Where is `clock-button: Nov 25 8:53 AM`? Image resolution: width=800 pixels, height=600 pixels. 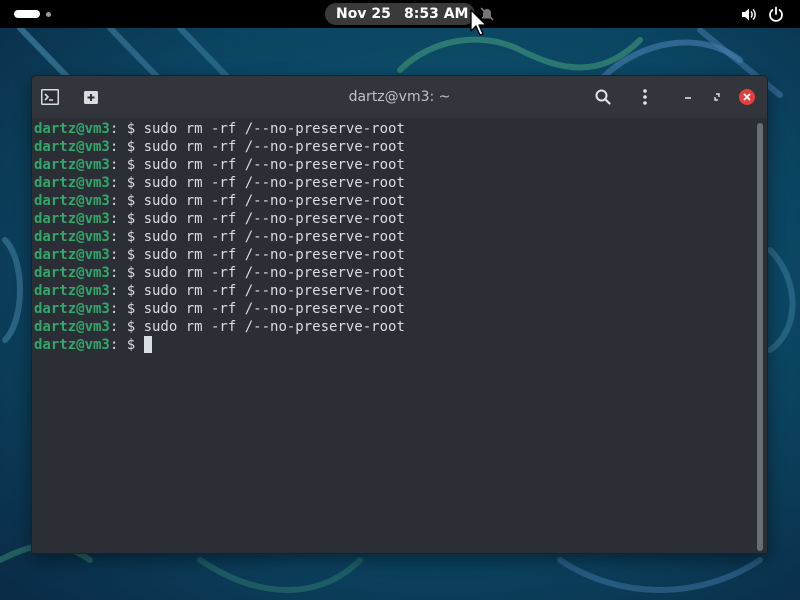
clock-button: Nov 25 8:53 AM is located at coordinates (400, 14).